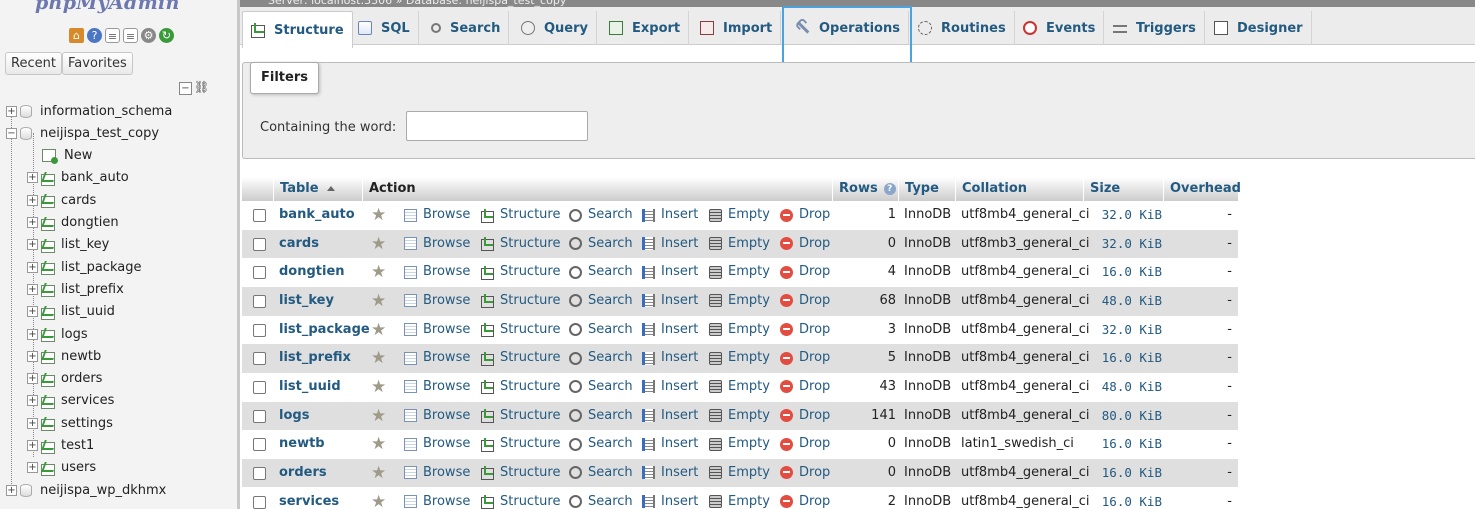 This screenshot has height=509, width=1475. Describe the element at coordinates (466, 28) in the screenshot. I see `tab-search: Search` at that location.